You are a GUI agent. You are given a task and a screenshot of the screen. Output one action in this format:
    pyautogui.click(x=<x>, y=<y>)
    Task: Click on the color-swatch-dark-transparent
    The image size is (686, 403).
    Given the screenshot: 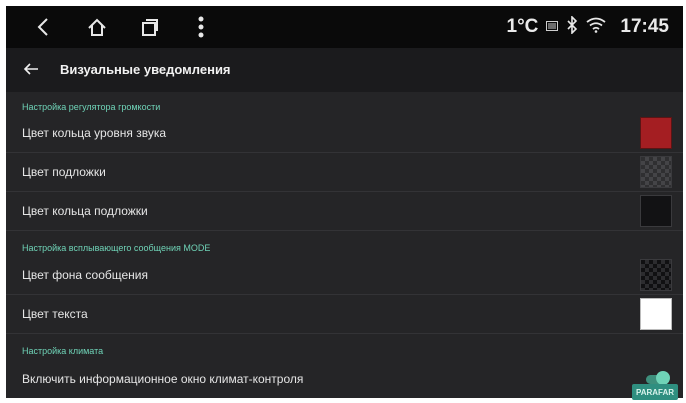 What is the action you would take?
    pyautogui.click(x=656, y=275)
    